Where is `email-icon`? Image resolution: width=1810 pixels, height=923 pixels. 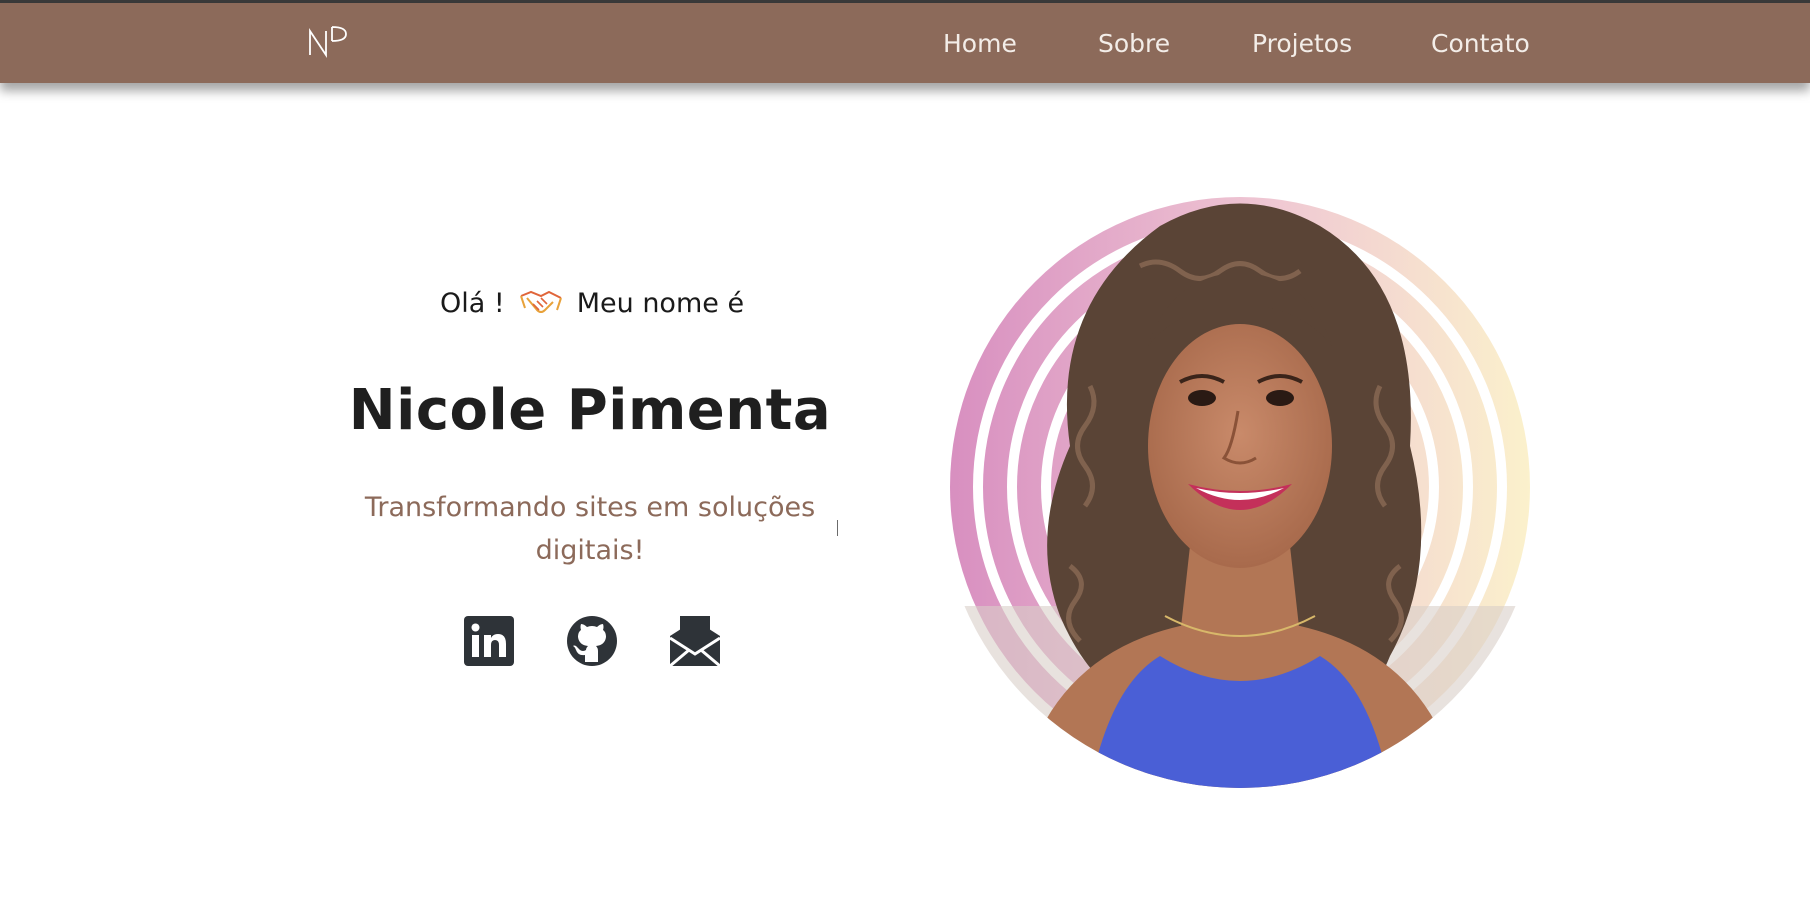 email-icon is located at coordinates (695, 642).